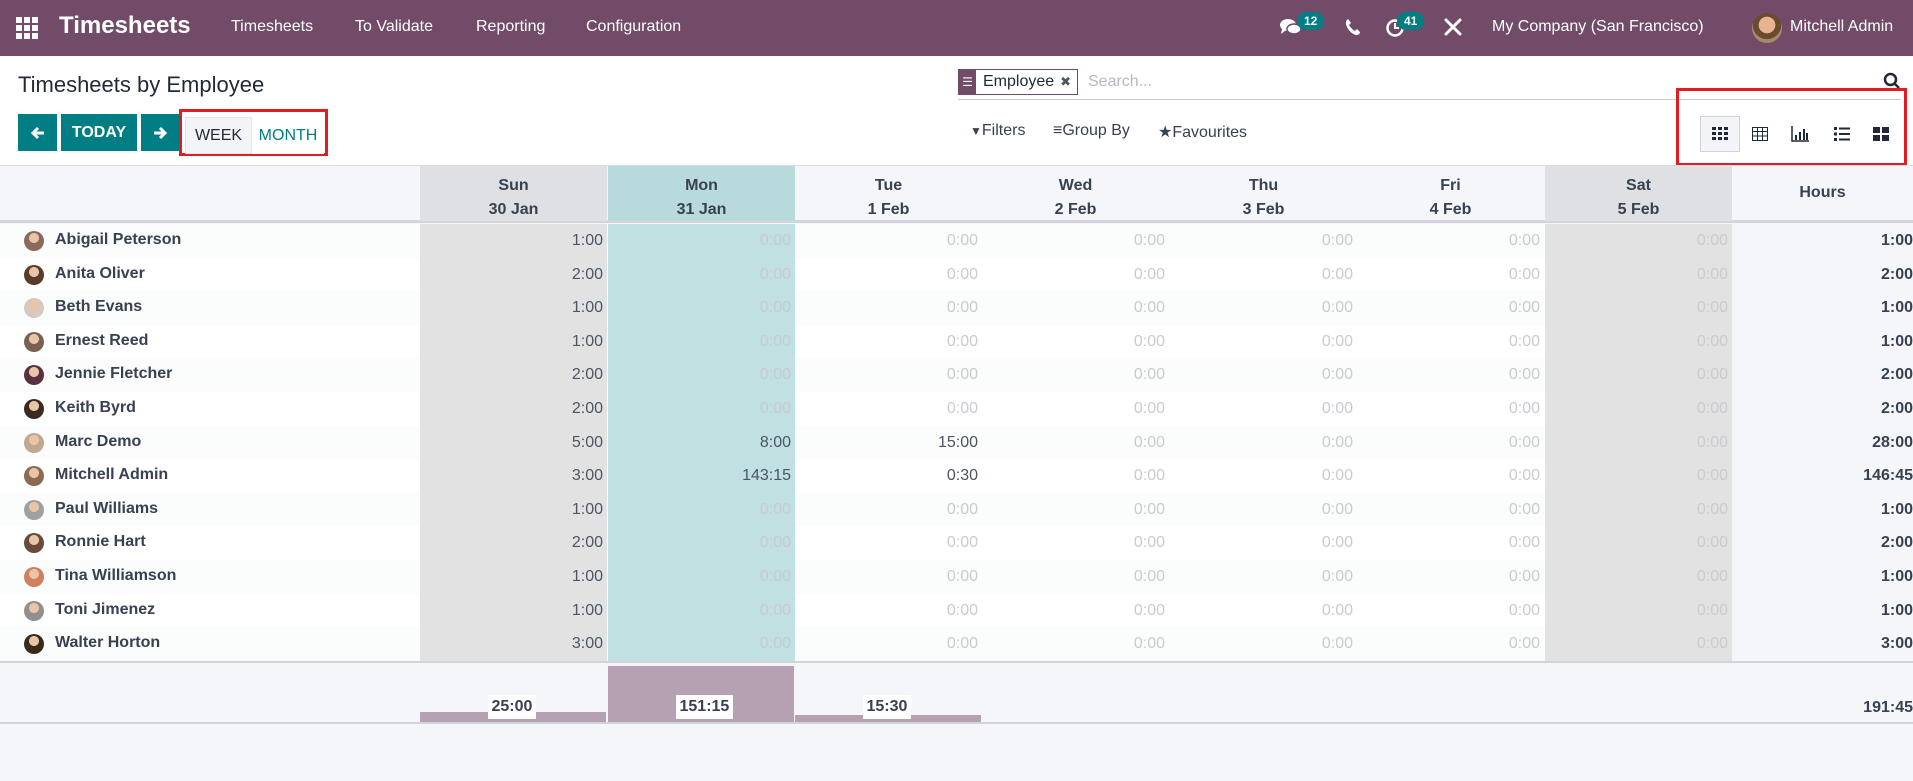 Image resolution: width=1913 pixels, height=781 pixels. What do you see at coordinates (27, 28) in the screenshot?
I see `apps-grid-icon` at bounding box center [27, 28].